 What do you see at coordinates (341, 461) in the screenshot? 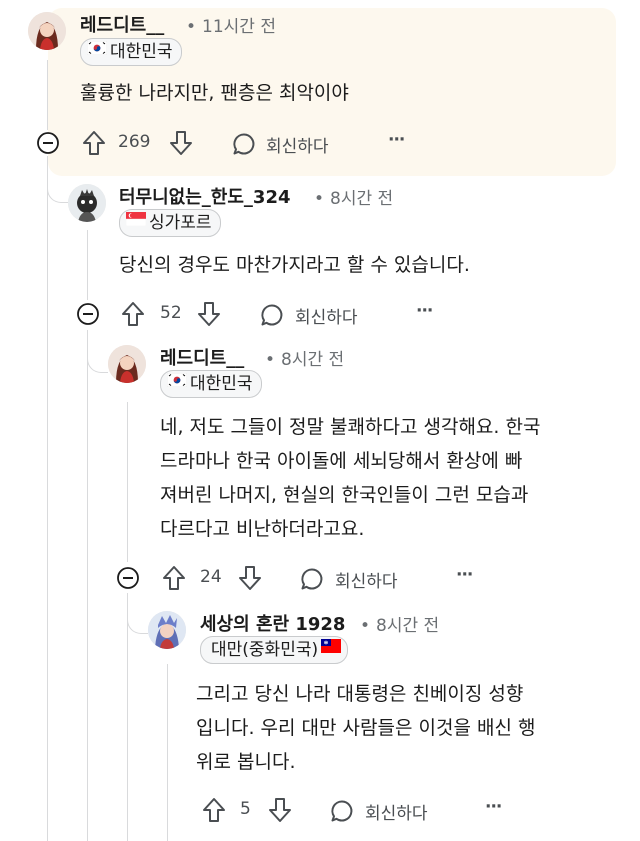
I see `comment-line: 드라마나 한국 아이돌에 세뇌당해서 환상에 빠` at bounding box center [341, 461].